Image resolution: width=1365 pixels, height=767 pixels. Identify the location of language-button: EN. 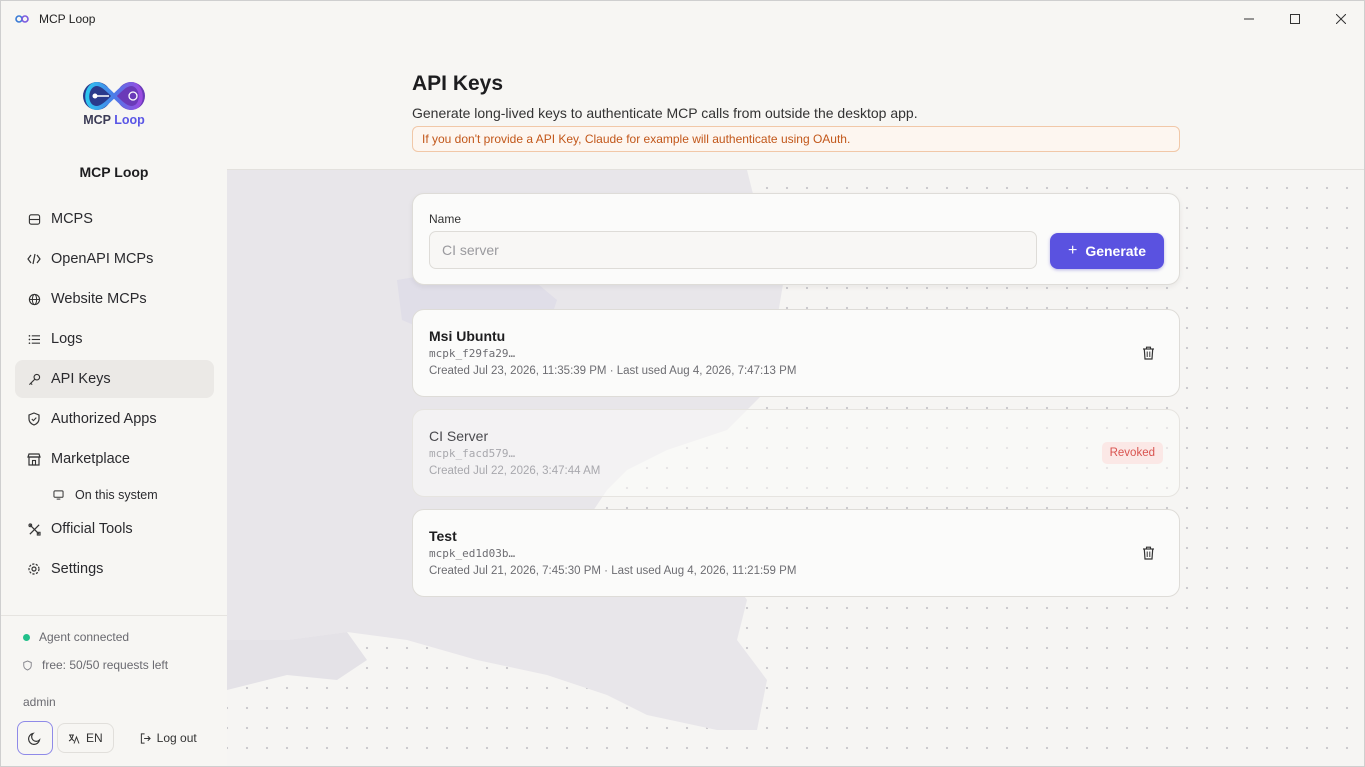
(85, 738).